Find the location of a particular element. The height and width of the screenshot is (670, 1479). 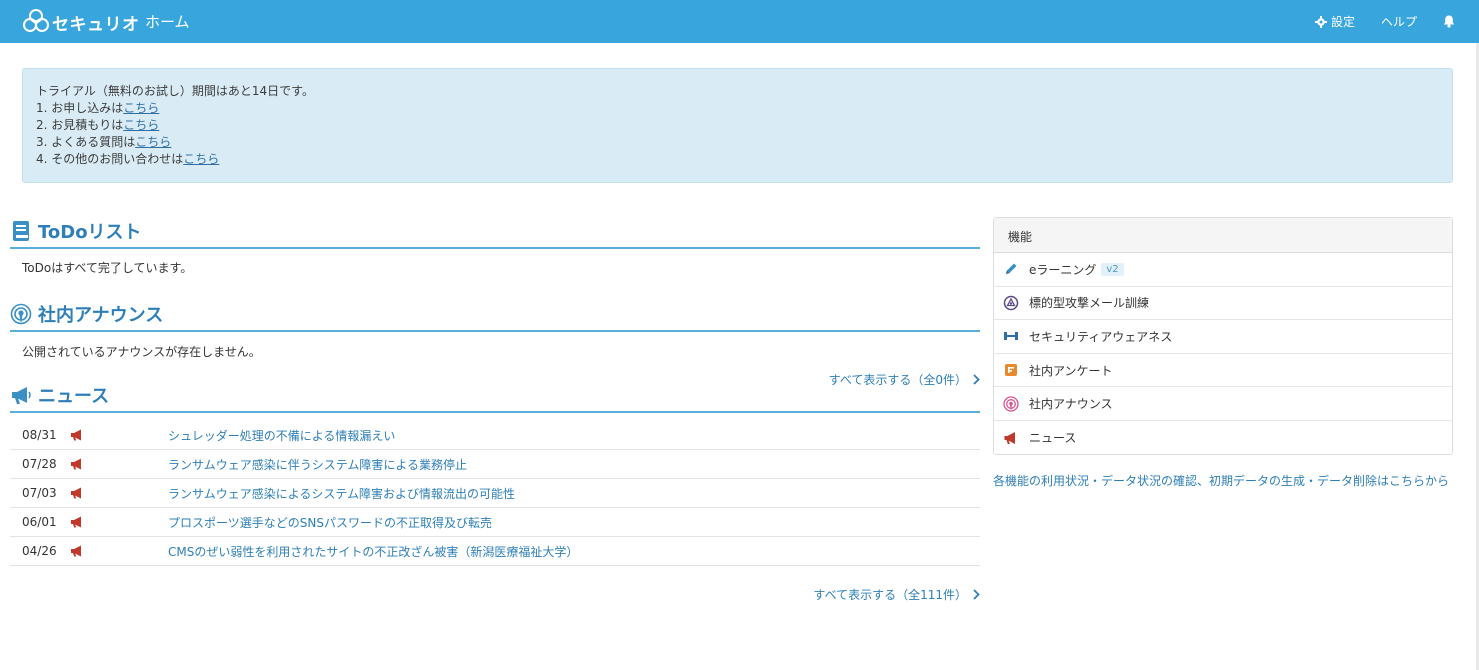

news-date: 04/26 is located at coordinates (39, 551).